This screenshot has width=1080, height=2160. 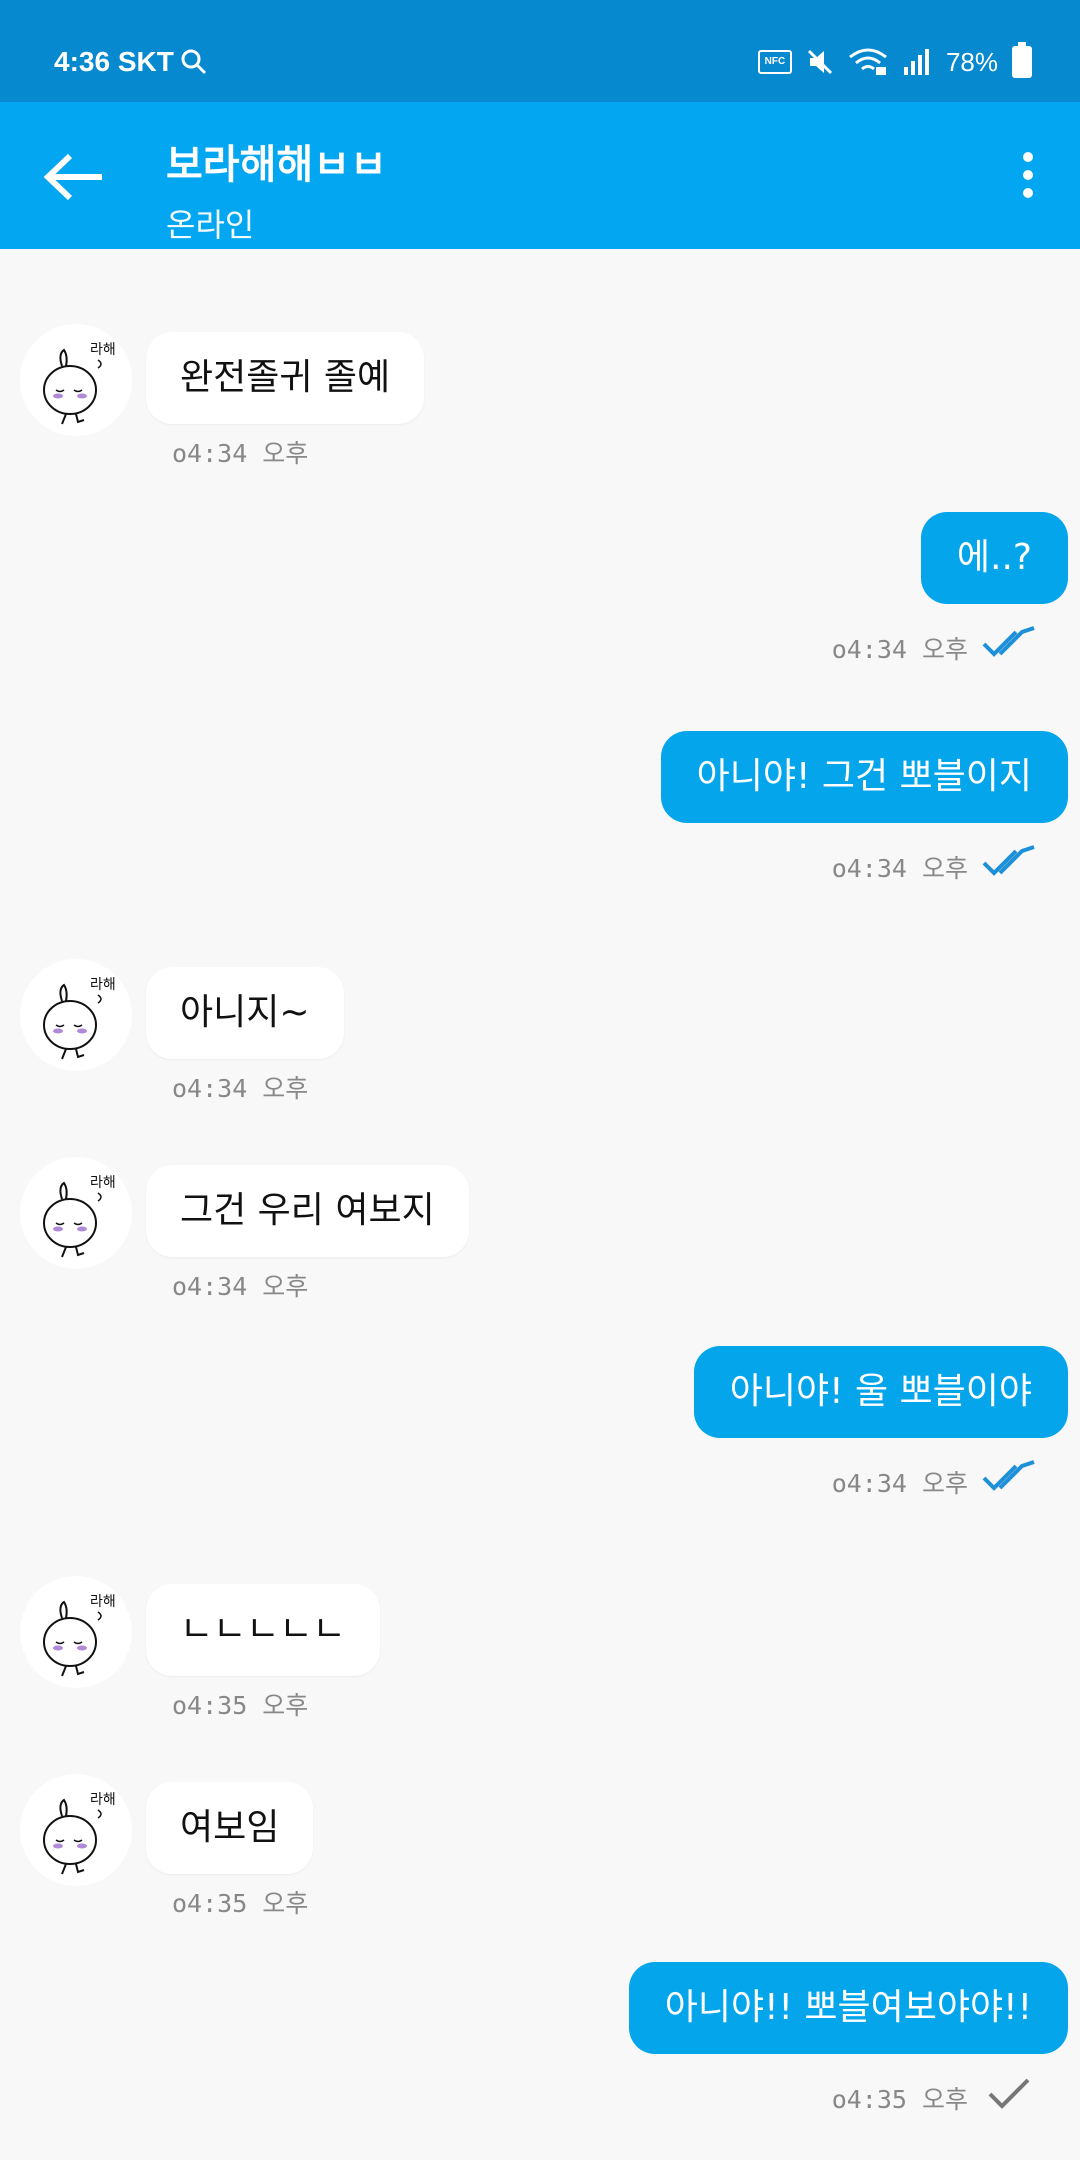 What do you see at coordinates (230, 1828) in the screenshot?
I see `incoming-message-bubble: 여보임` at bounding box center [230, 1828].